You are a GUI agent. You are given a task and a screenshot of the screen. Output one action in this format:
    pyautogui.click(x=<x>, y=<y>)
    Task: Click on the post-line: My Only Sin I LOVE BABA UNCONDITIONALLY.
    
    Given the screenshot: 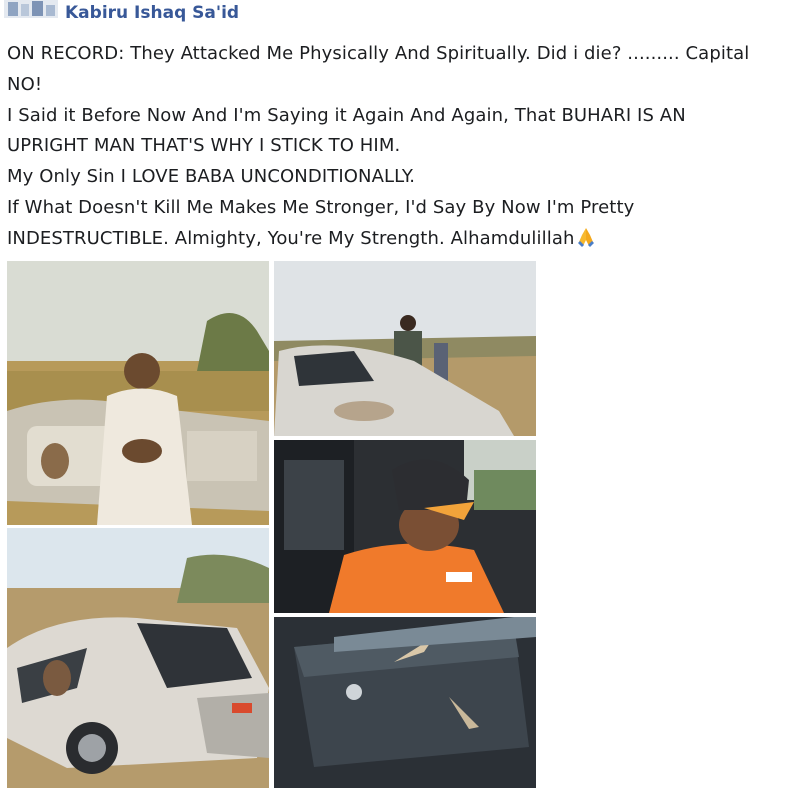 What is the action you would take?
    pyautogui.click(x=211, y=177)
    